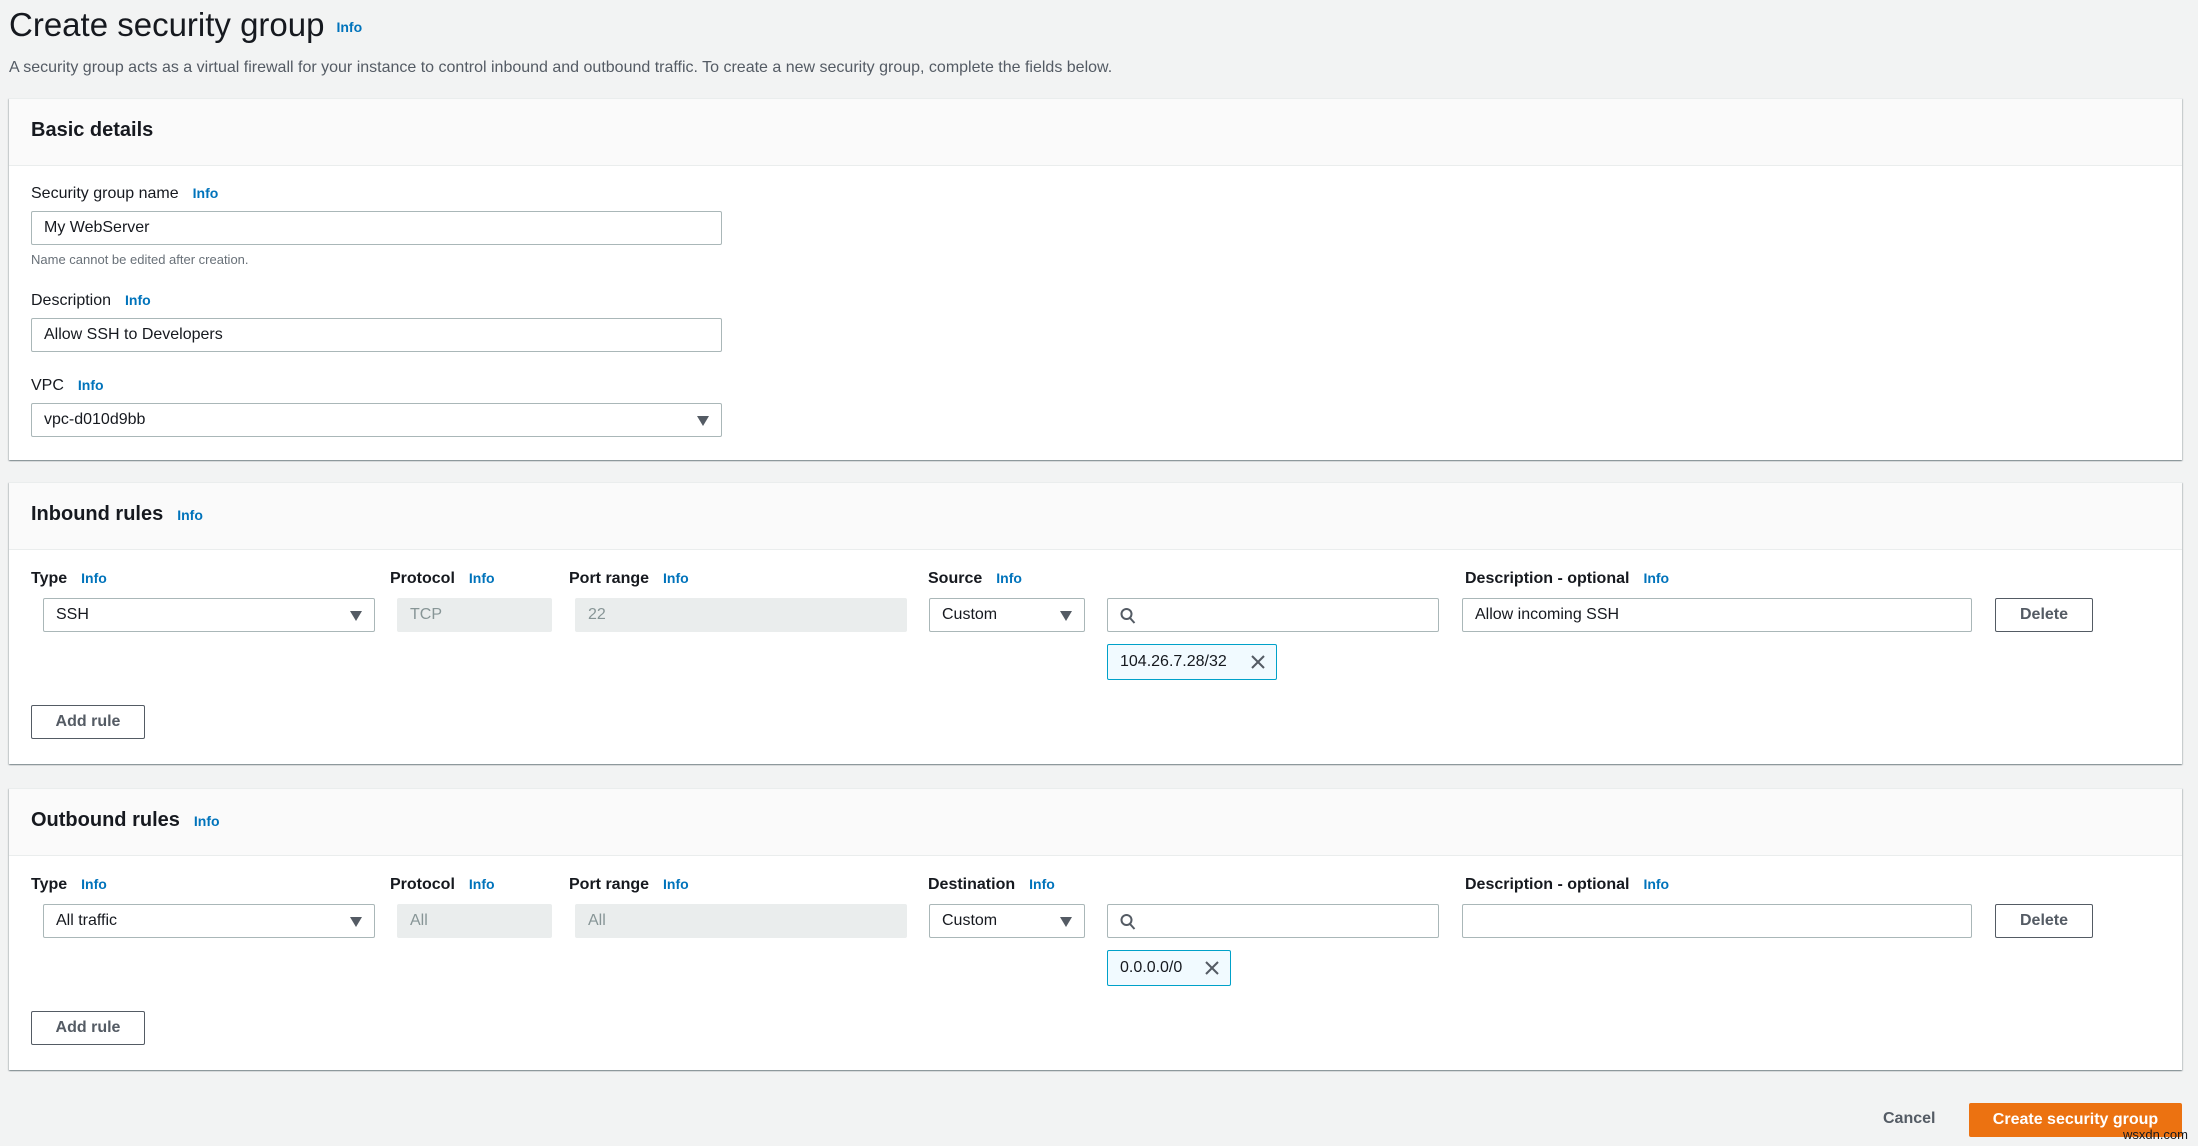 Image resolution: width=2198 pixels, height=1146 pixels. Describe the element at coordinates (1909, 1119) in the screenshot. I see `cancel-button: Cancel` at that location.